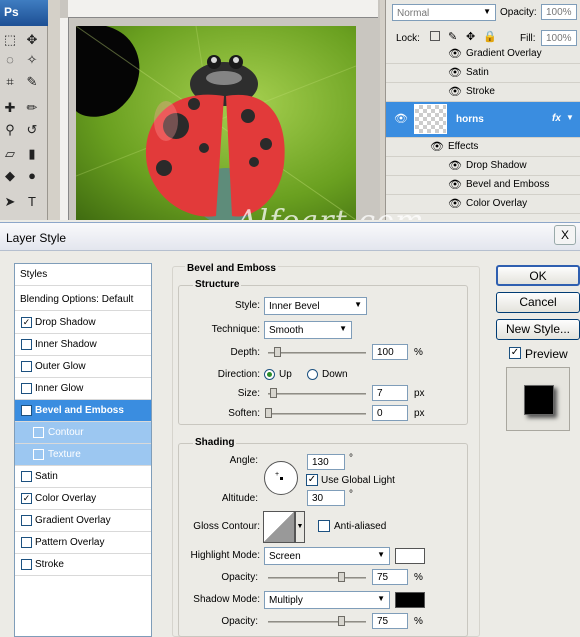  Describe the element at coordinates (83, 543) in the screenshot. I see `style-item-pattern-overlay: Pattern Overlay` at that location.